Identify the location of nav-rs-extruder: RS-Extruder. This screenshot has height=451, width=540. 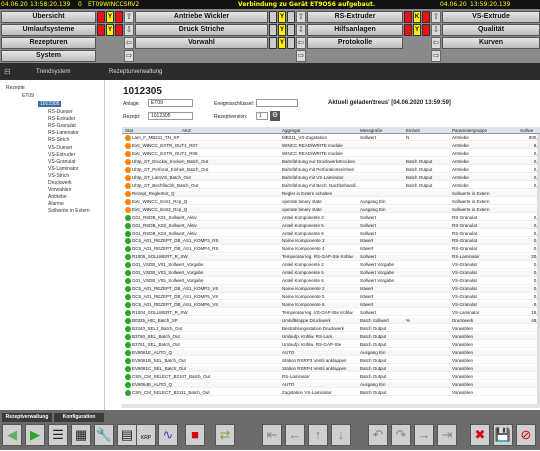
(355, 17).